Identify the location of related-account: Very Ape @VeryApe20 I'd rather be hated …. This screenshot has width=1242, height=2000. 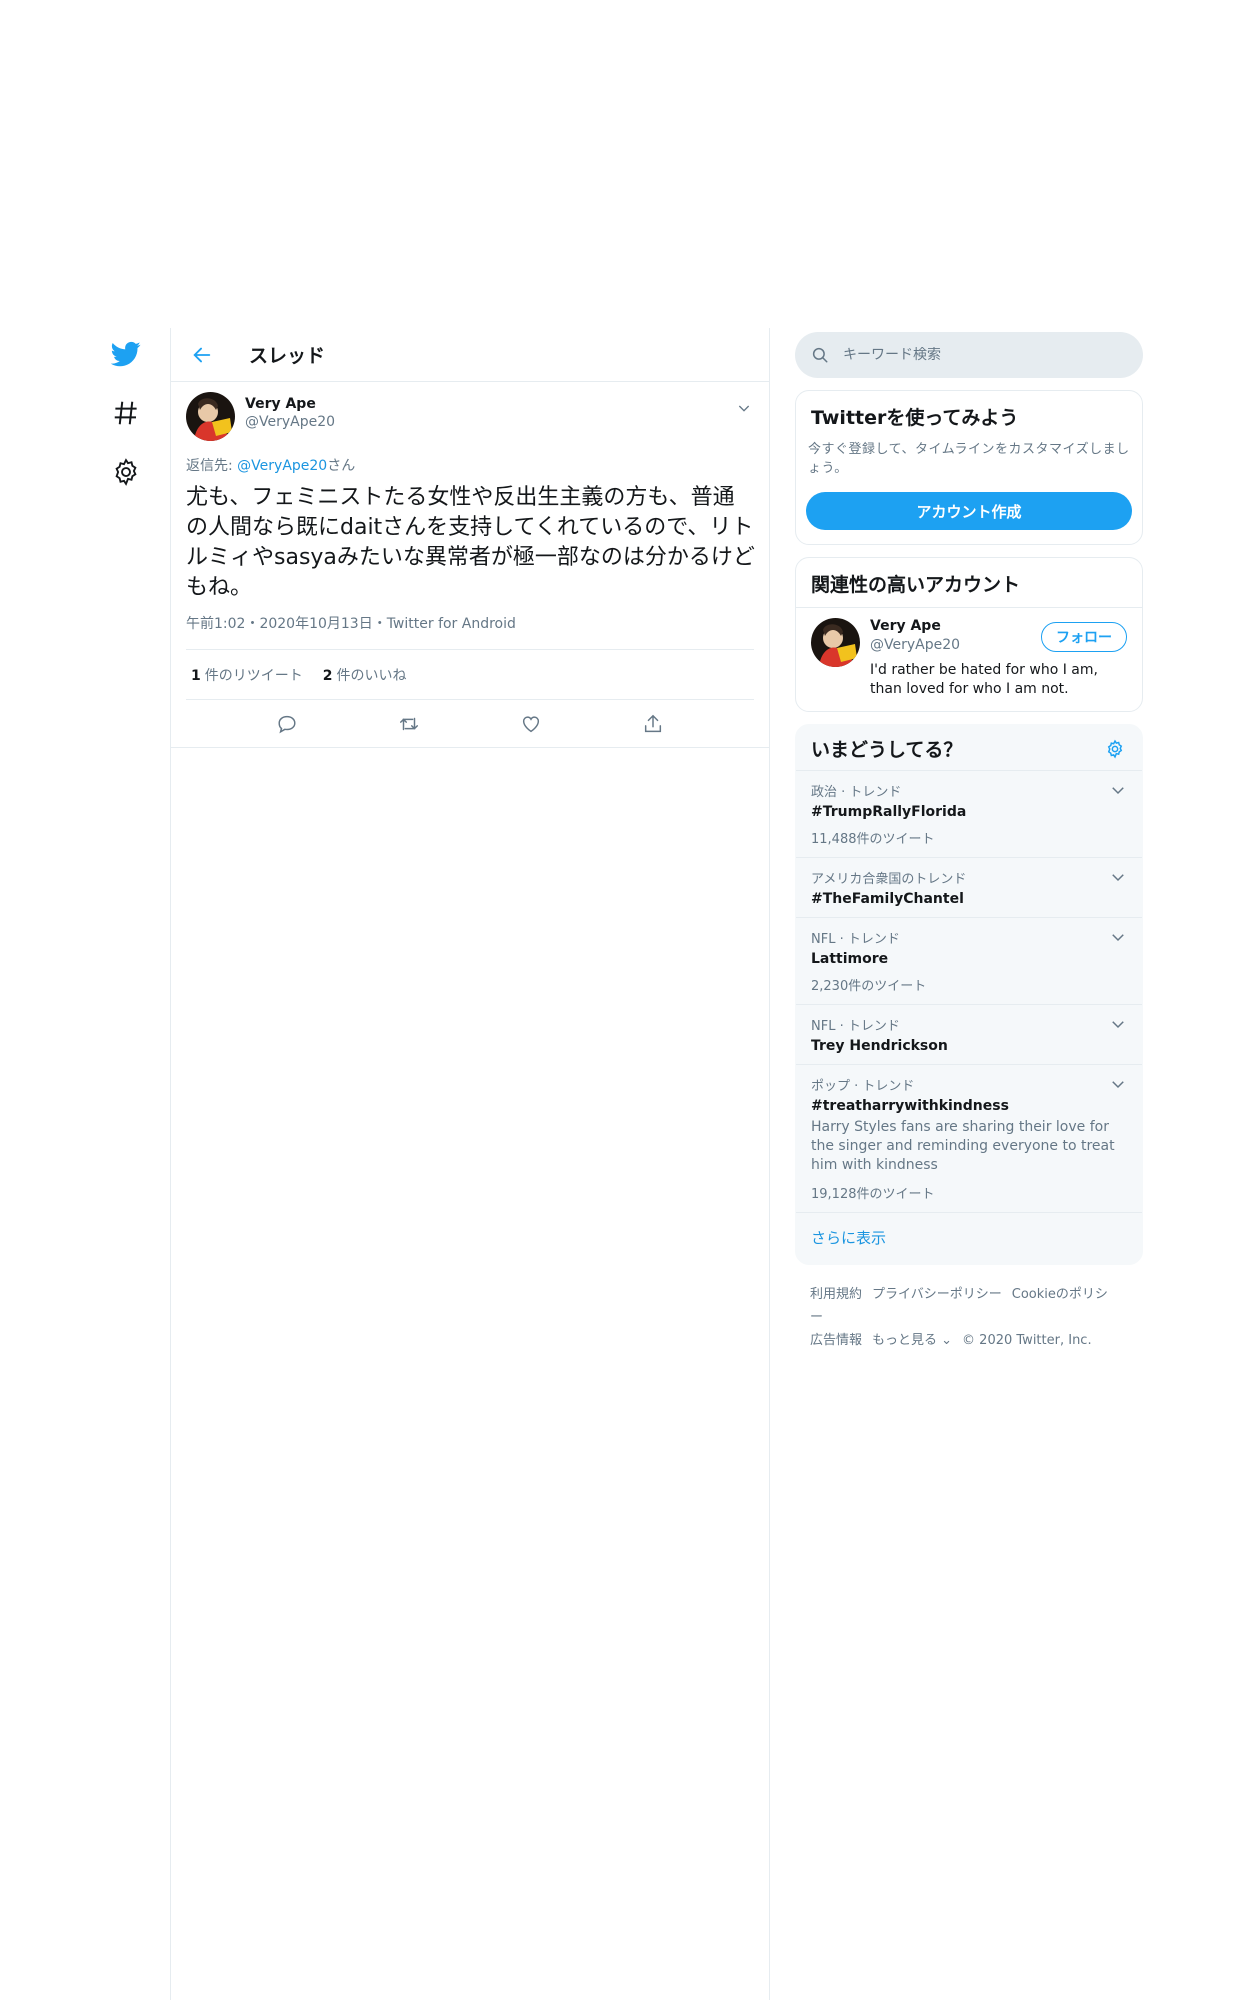
(969, 659).